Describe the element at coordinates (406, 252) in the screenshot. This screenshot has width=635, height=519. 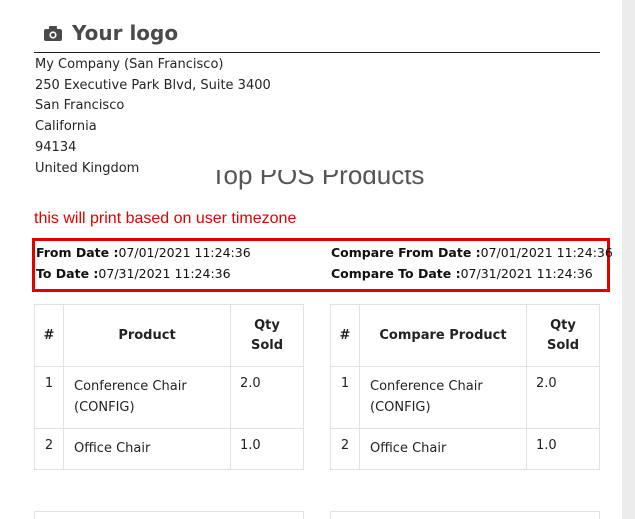
I see `compare-from-date-label: Compare From Date :` at that location.